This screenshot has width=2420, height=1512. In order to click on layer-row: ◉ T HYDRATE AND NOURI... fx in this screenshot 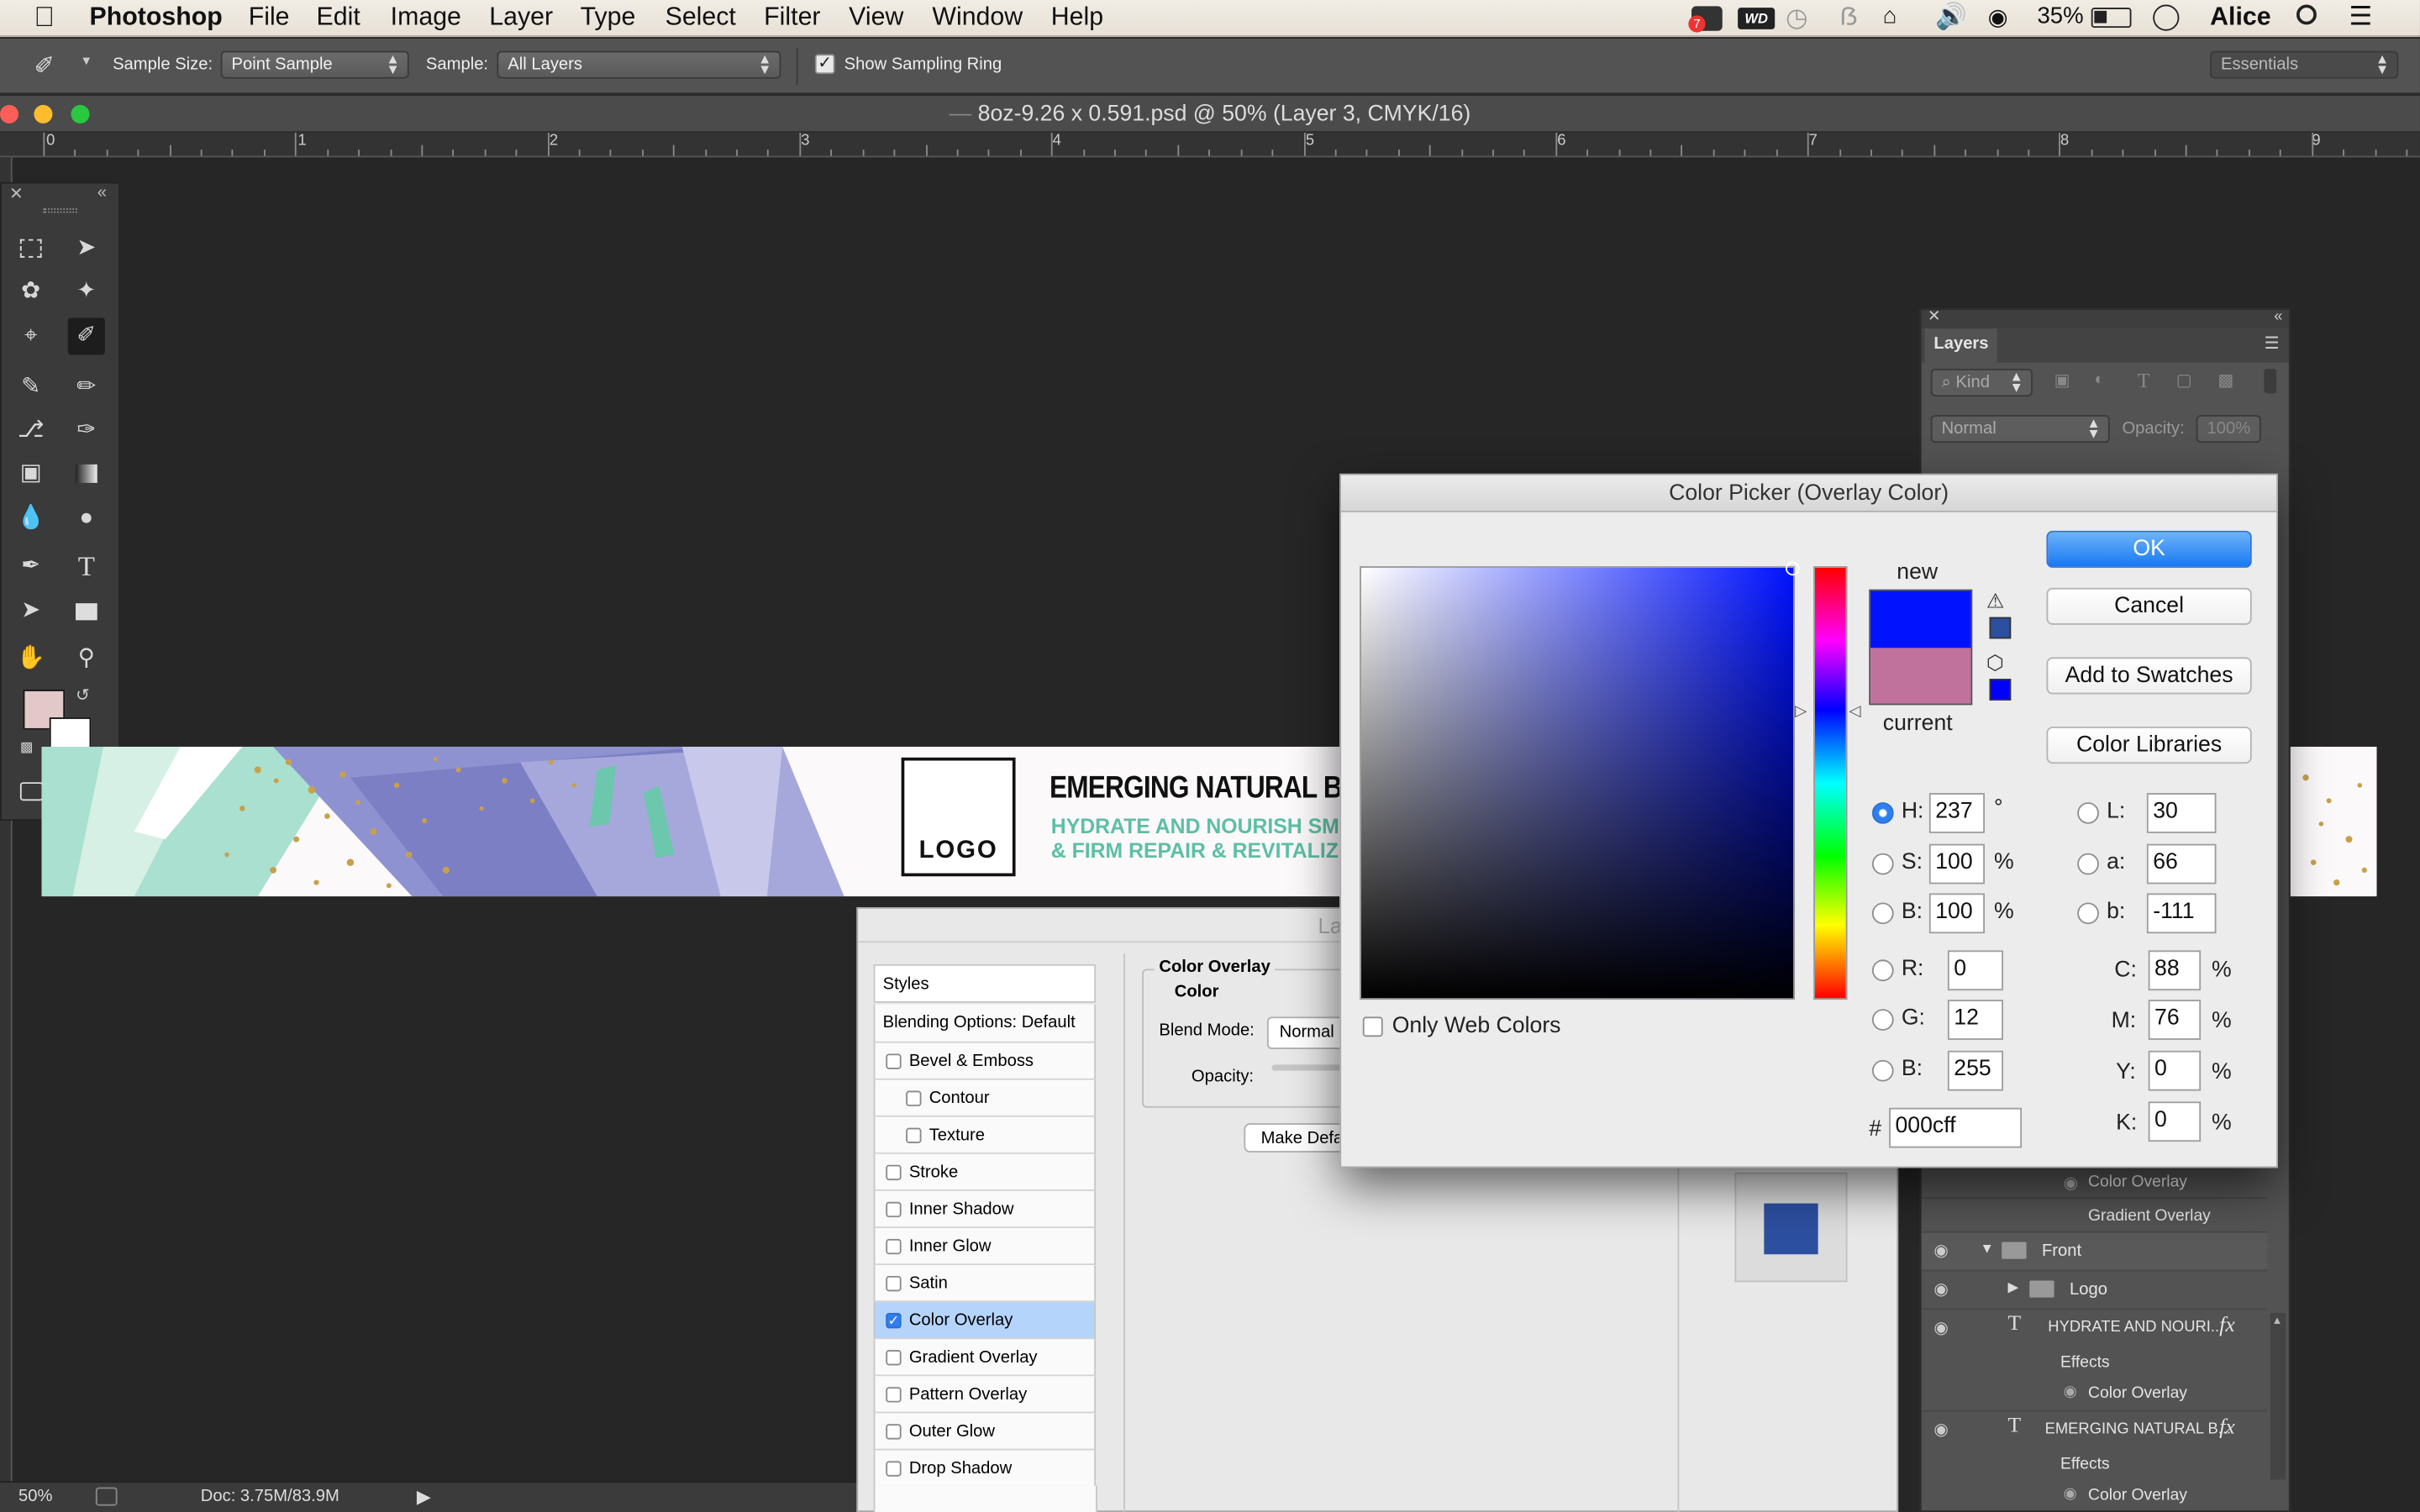, I will do `click(2094, 1327)`.